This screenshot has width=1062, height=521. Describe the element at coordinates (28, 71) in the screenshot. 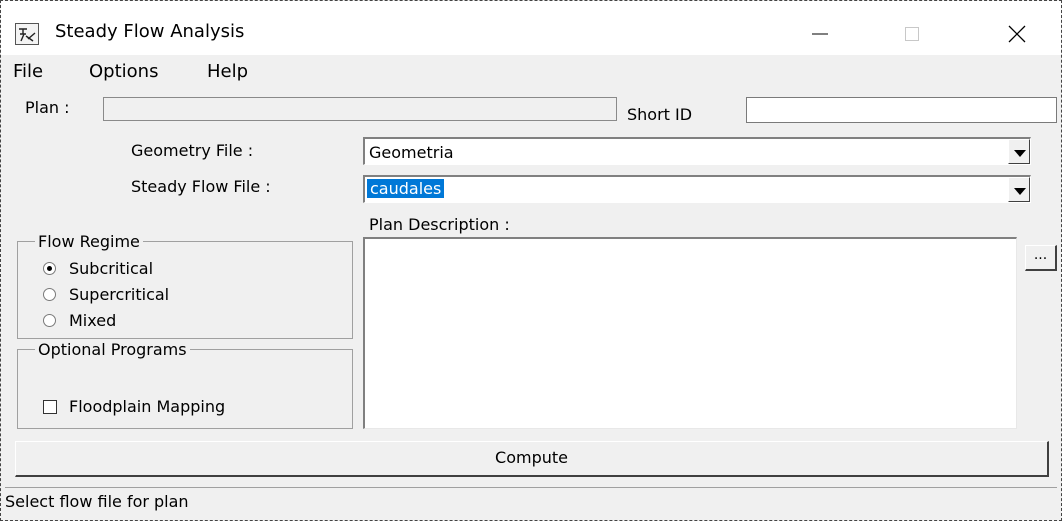

I see `menu-file: File` at that location.